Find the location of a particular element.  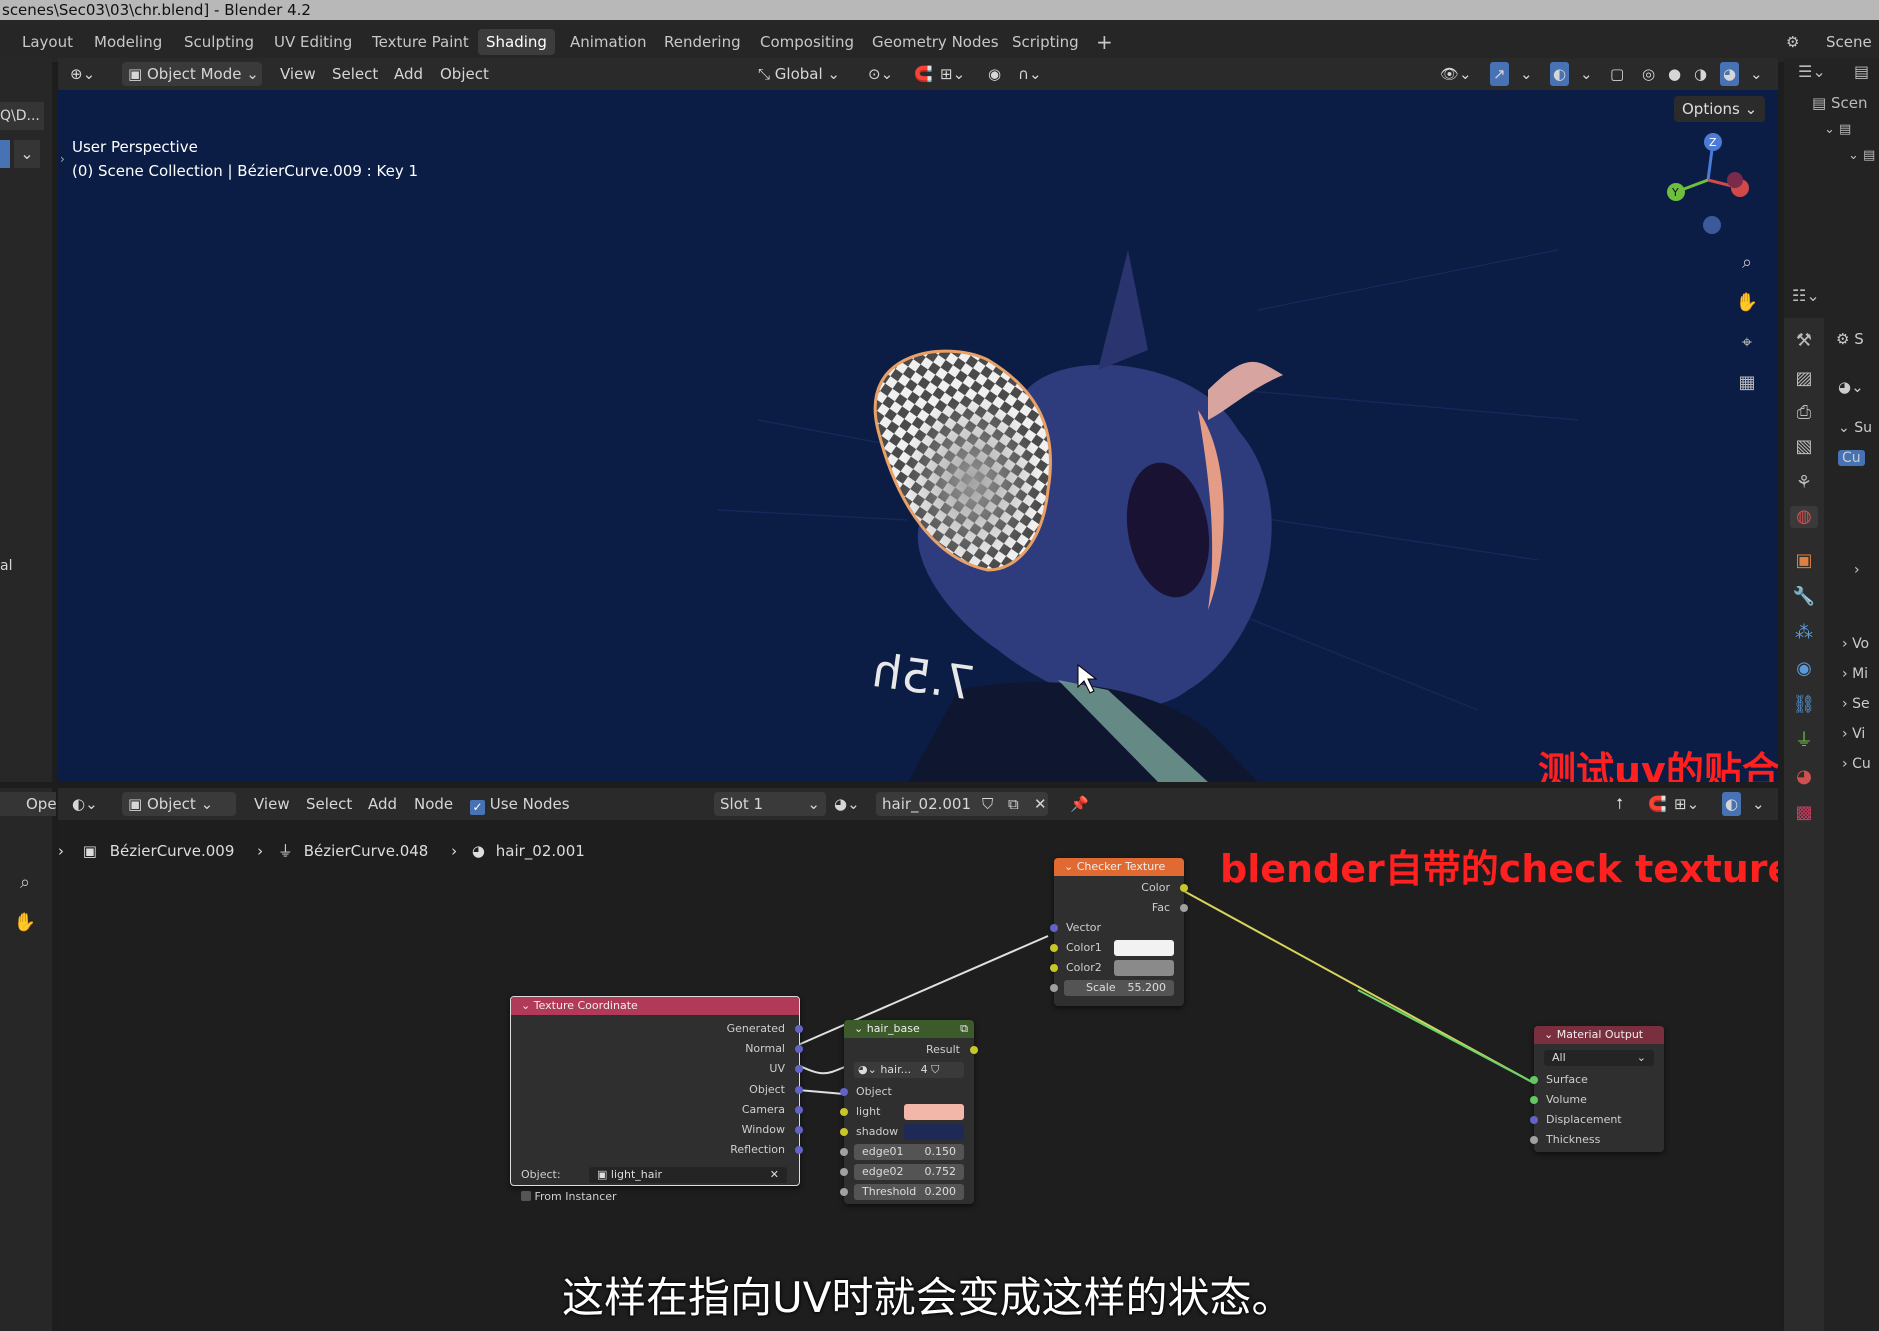

object-mode-dropdown: ▣ Object Mode ⌄ is located at coordinates (192, 74).